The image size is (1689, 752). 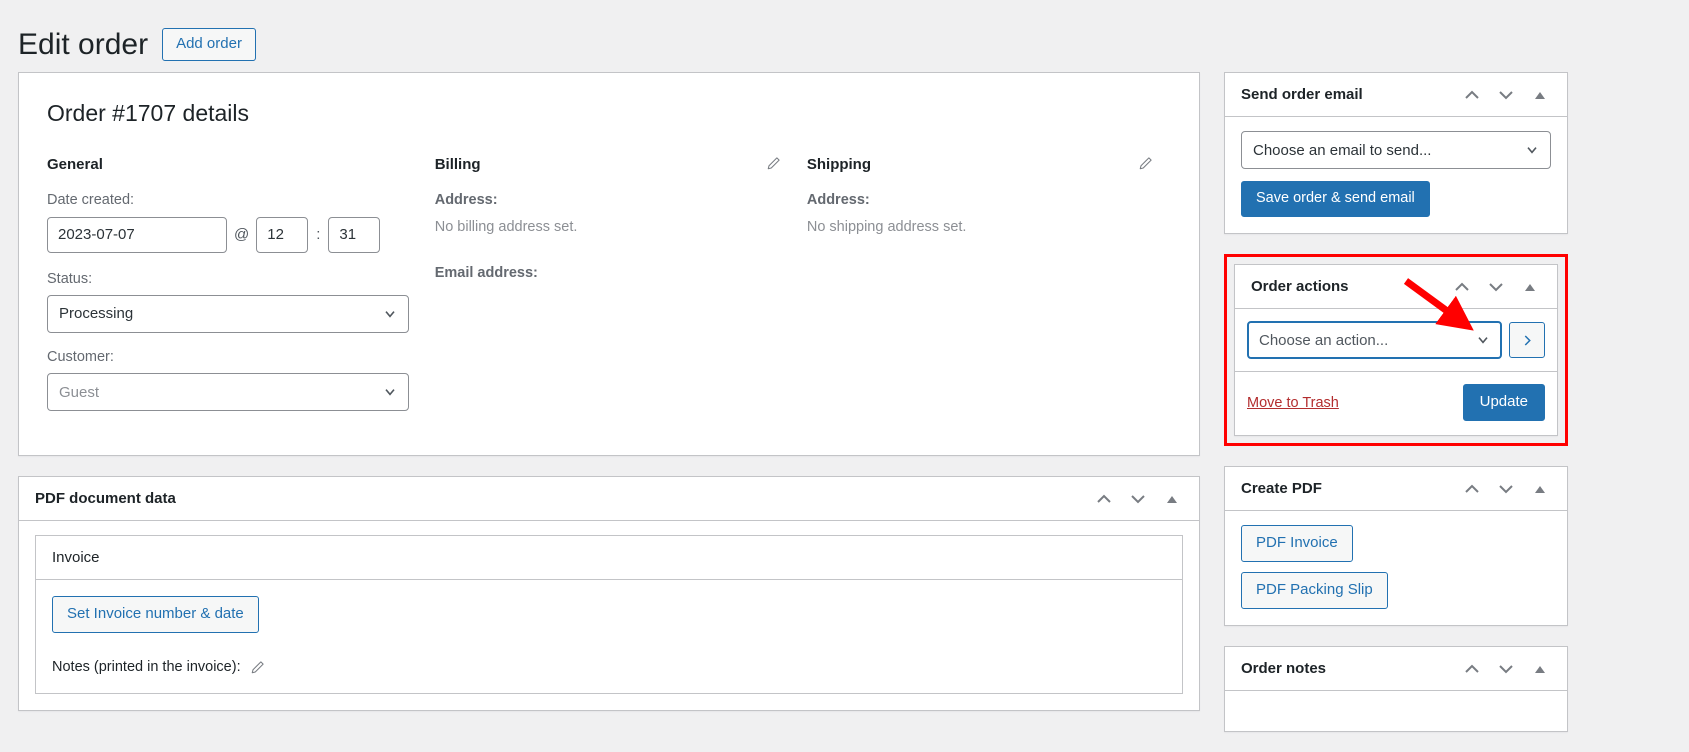 I want to click on save-order-send-email-button: Save order & send email, so click(x=1335, y=199).